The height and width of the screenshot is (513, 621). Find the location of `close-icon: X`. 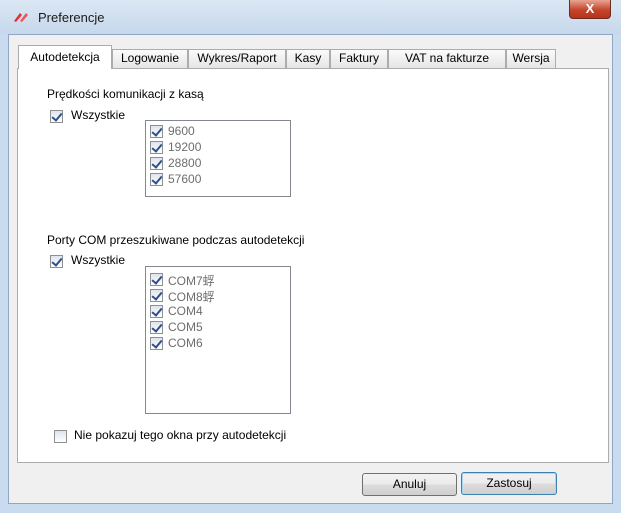

close-icon: X is located at coordinates (590, 8).